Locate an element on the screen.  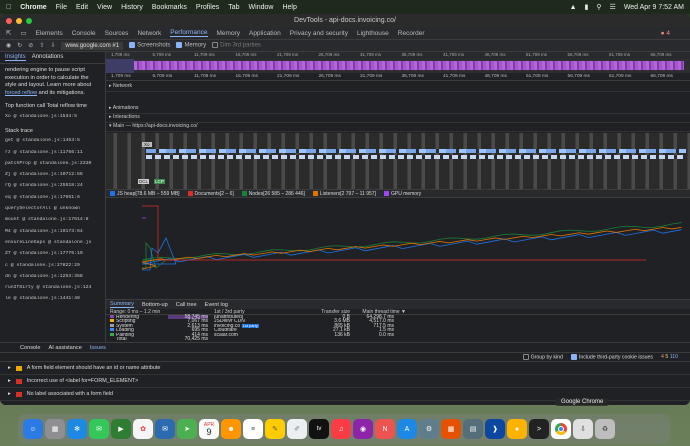
lcp-marker: LCP is located at coordinates (159, 181).